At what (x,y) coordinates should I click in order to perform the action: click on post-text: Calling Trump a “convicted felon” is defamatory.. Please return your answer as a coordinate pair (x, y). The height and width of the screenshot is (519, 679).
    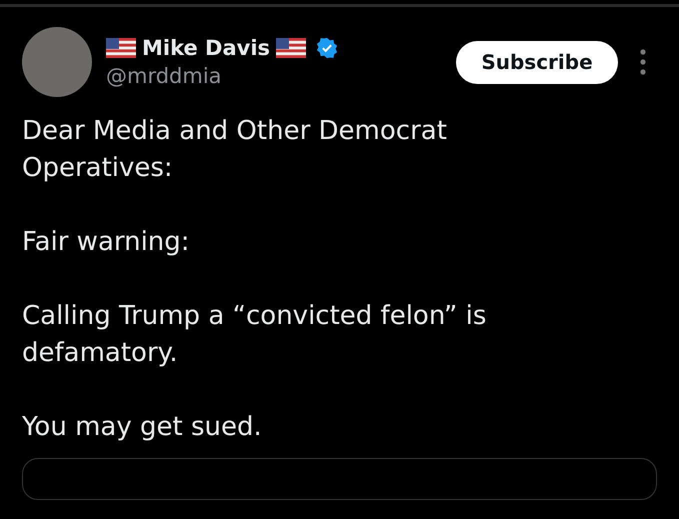
    Looking at the image, I should click on (255, 335).